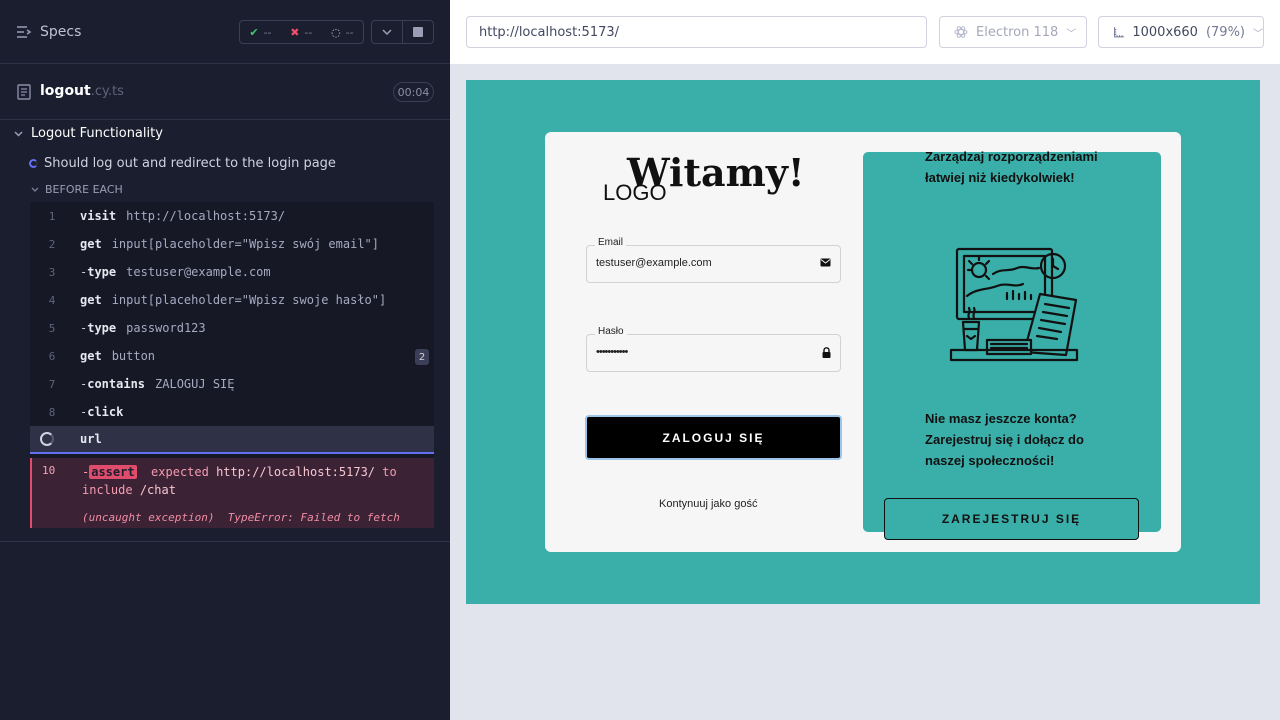 The height and width of the screenshot is (720, 1280). What do you see at coordinates (1014, 304) in the screenshot?
I see `laptop-illustration-icon` at bounding box center [1014, 304].